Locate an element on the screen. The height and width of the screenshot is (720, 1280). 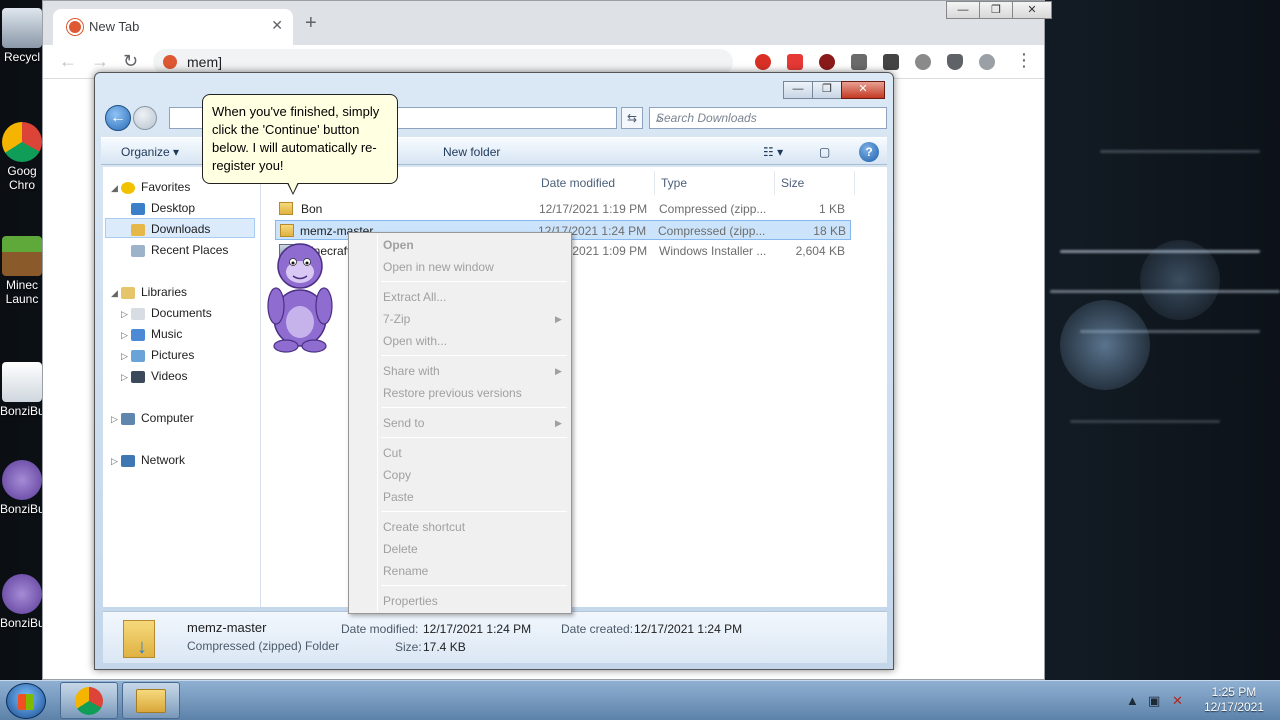
minimize-button: — is located at coordinates (963, 10).